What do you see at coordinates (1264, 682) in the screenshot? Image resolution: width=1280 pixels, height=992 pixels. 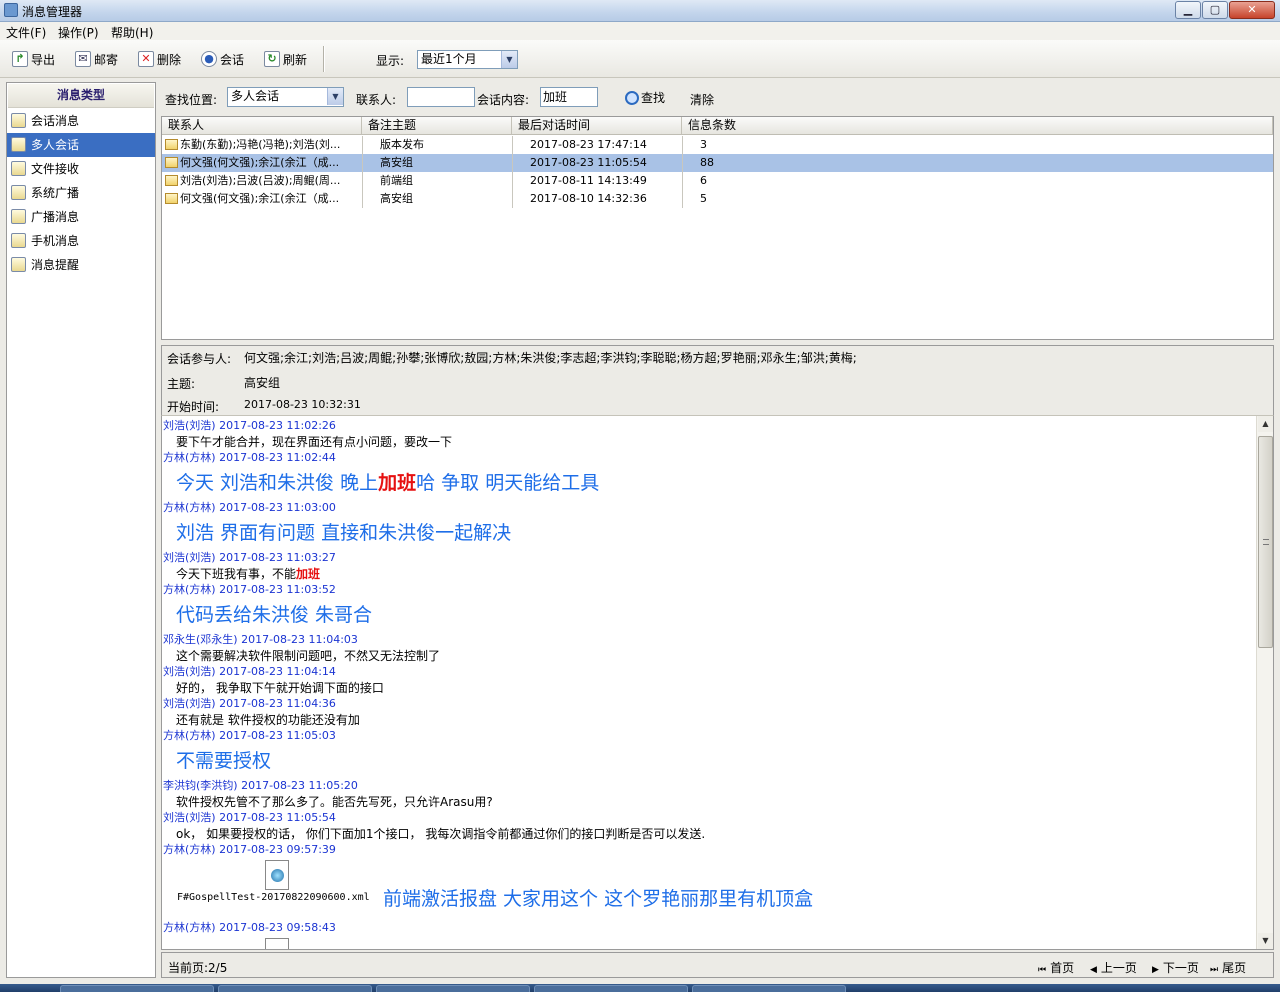 I see `vertical-scrollbar: ▲ ▼` at bounding box center [1264, 682].